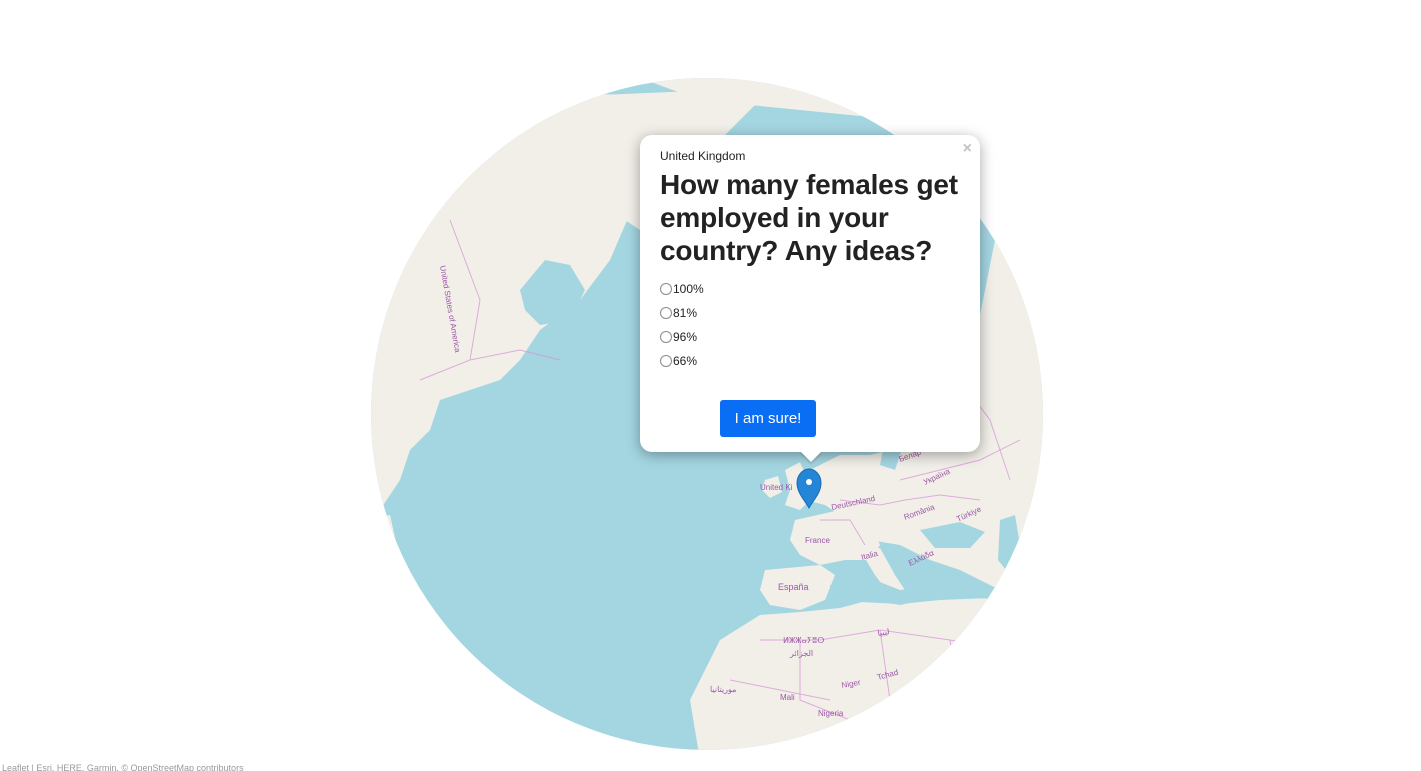 This screenshot has height=771, width=1421. Describe the element at coordinates (817, 540) in the screenshot. I see `label-france: France` at that location.